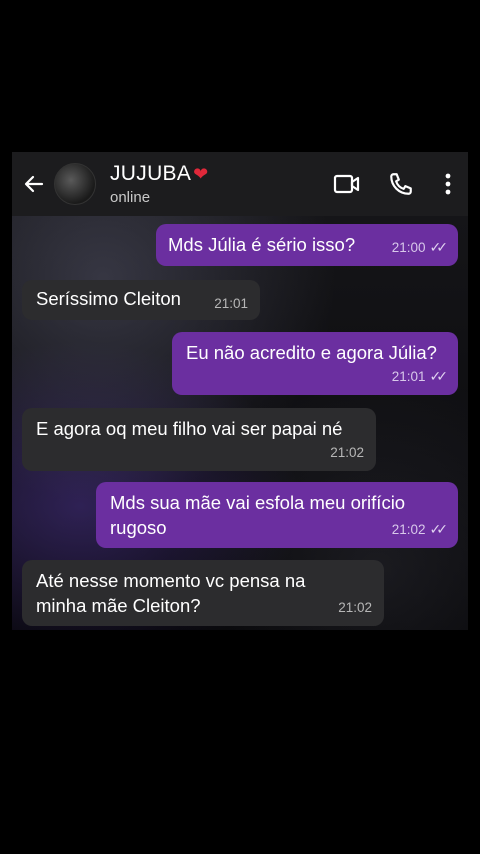  Describe the element at coordinates (151, 173) in the screenshot. I see `contact-name: JUJUBA` at that location.